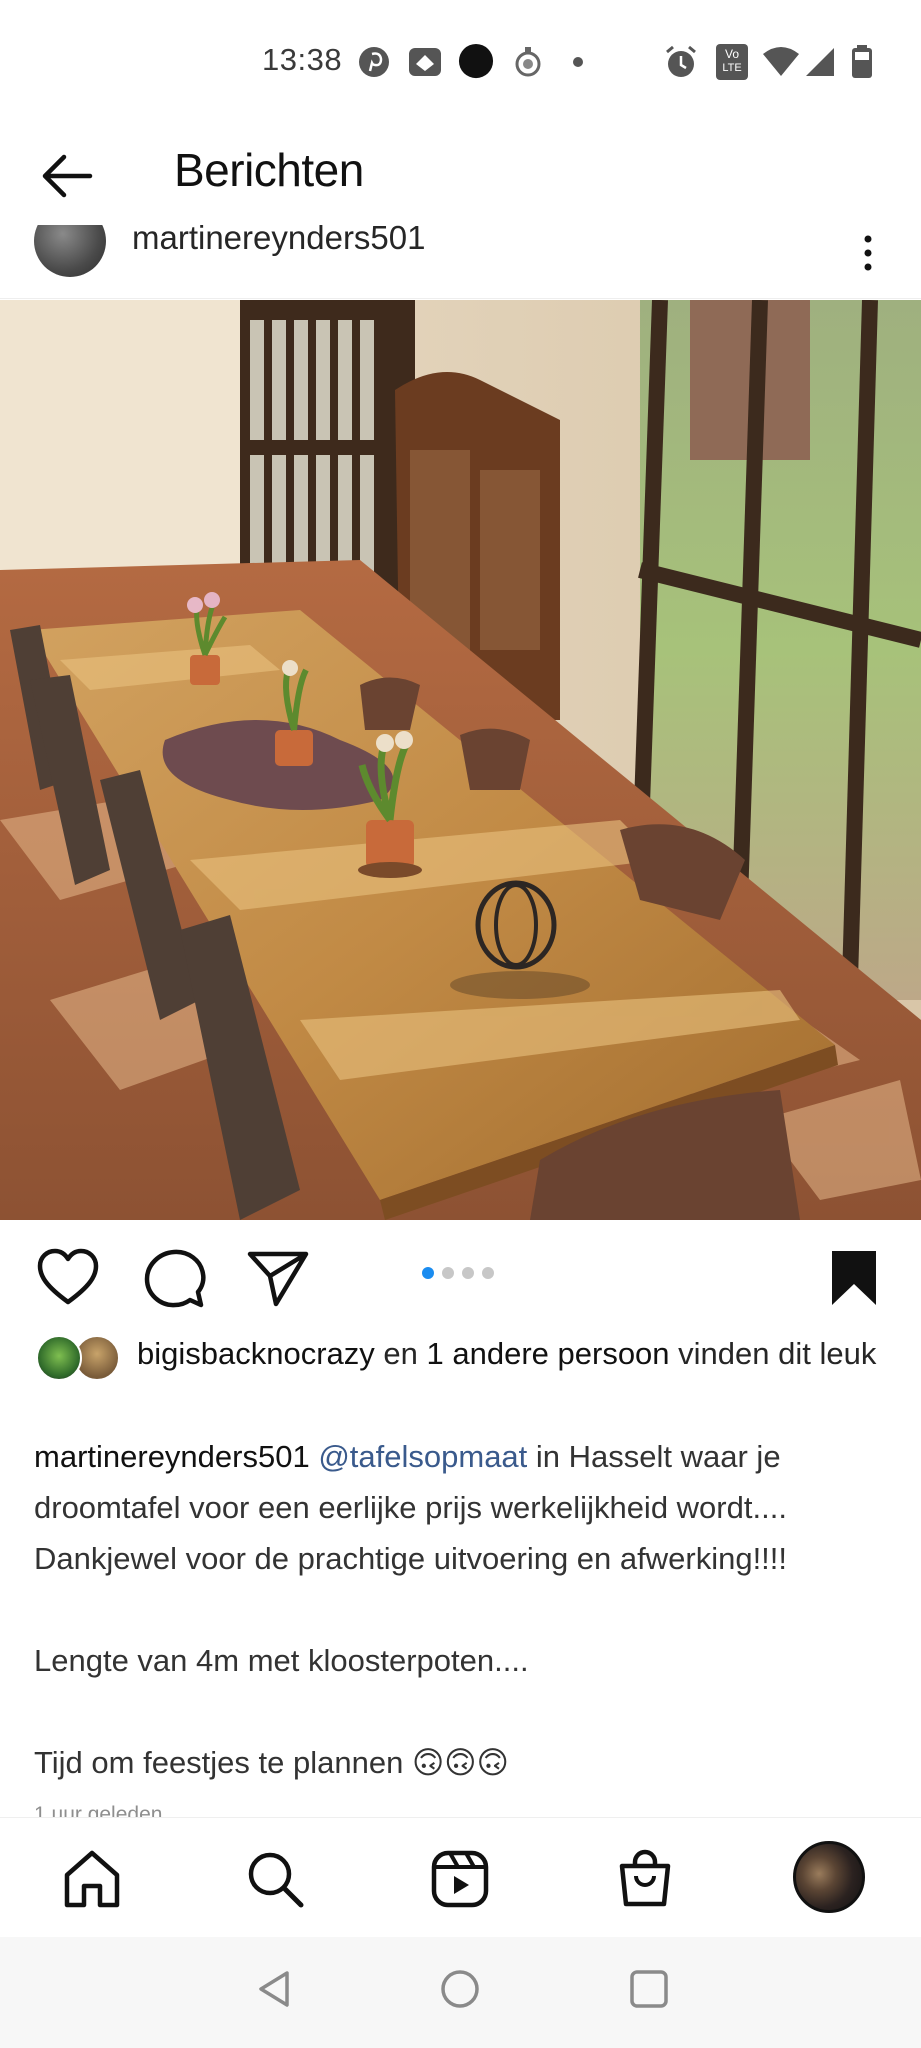 The width and height of the screenshot is (921, 2048). I want to click on ring-icon, so click(528, 62).